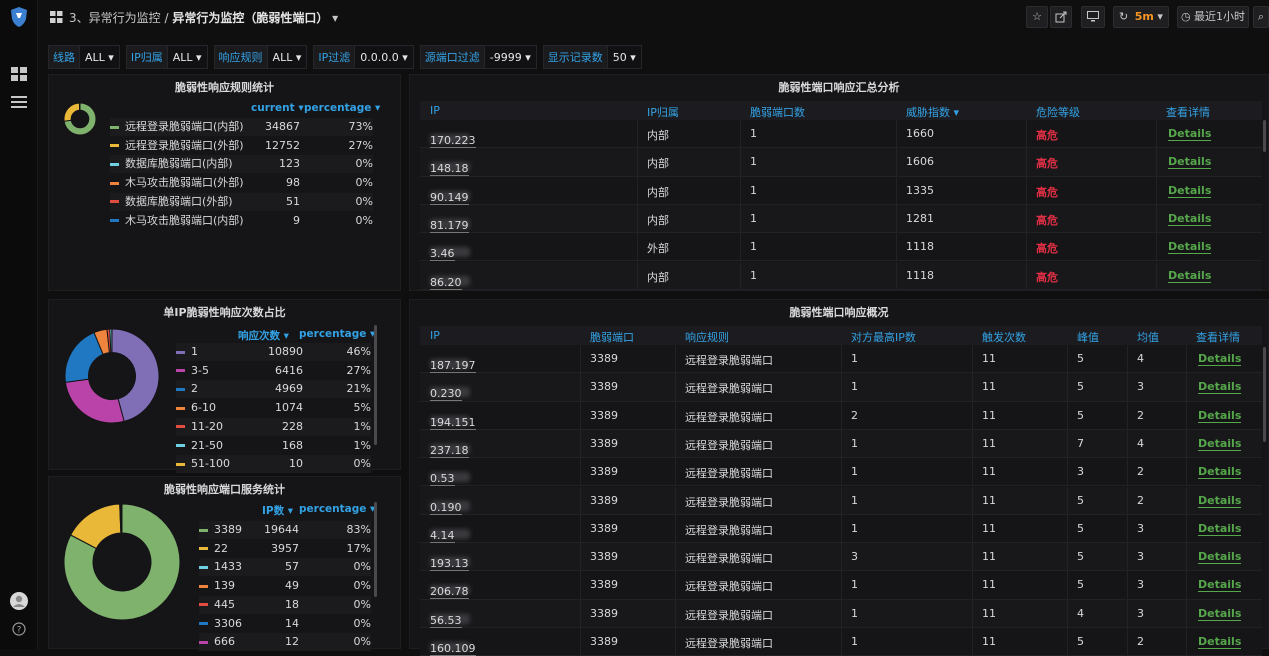  I want to click on legend-row: 22395717%, so click(285, 549).